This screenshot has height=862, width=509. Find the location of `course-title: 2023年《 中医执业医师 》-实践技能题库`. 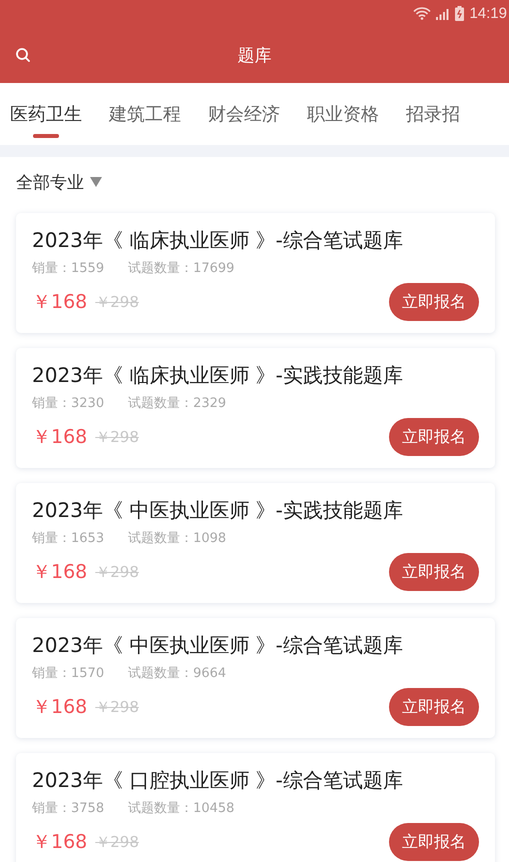

course-title: 2023年《 中医执业医师 》-实践技能题库 is located at coordinates (218, 510).